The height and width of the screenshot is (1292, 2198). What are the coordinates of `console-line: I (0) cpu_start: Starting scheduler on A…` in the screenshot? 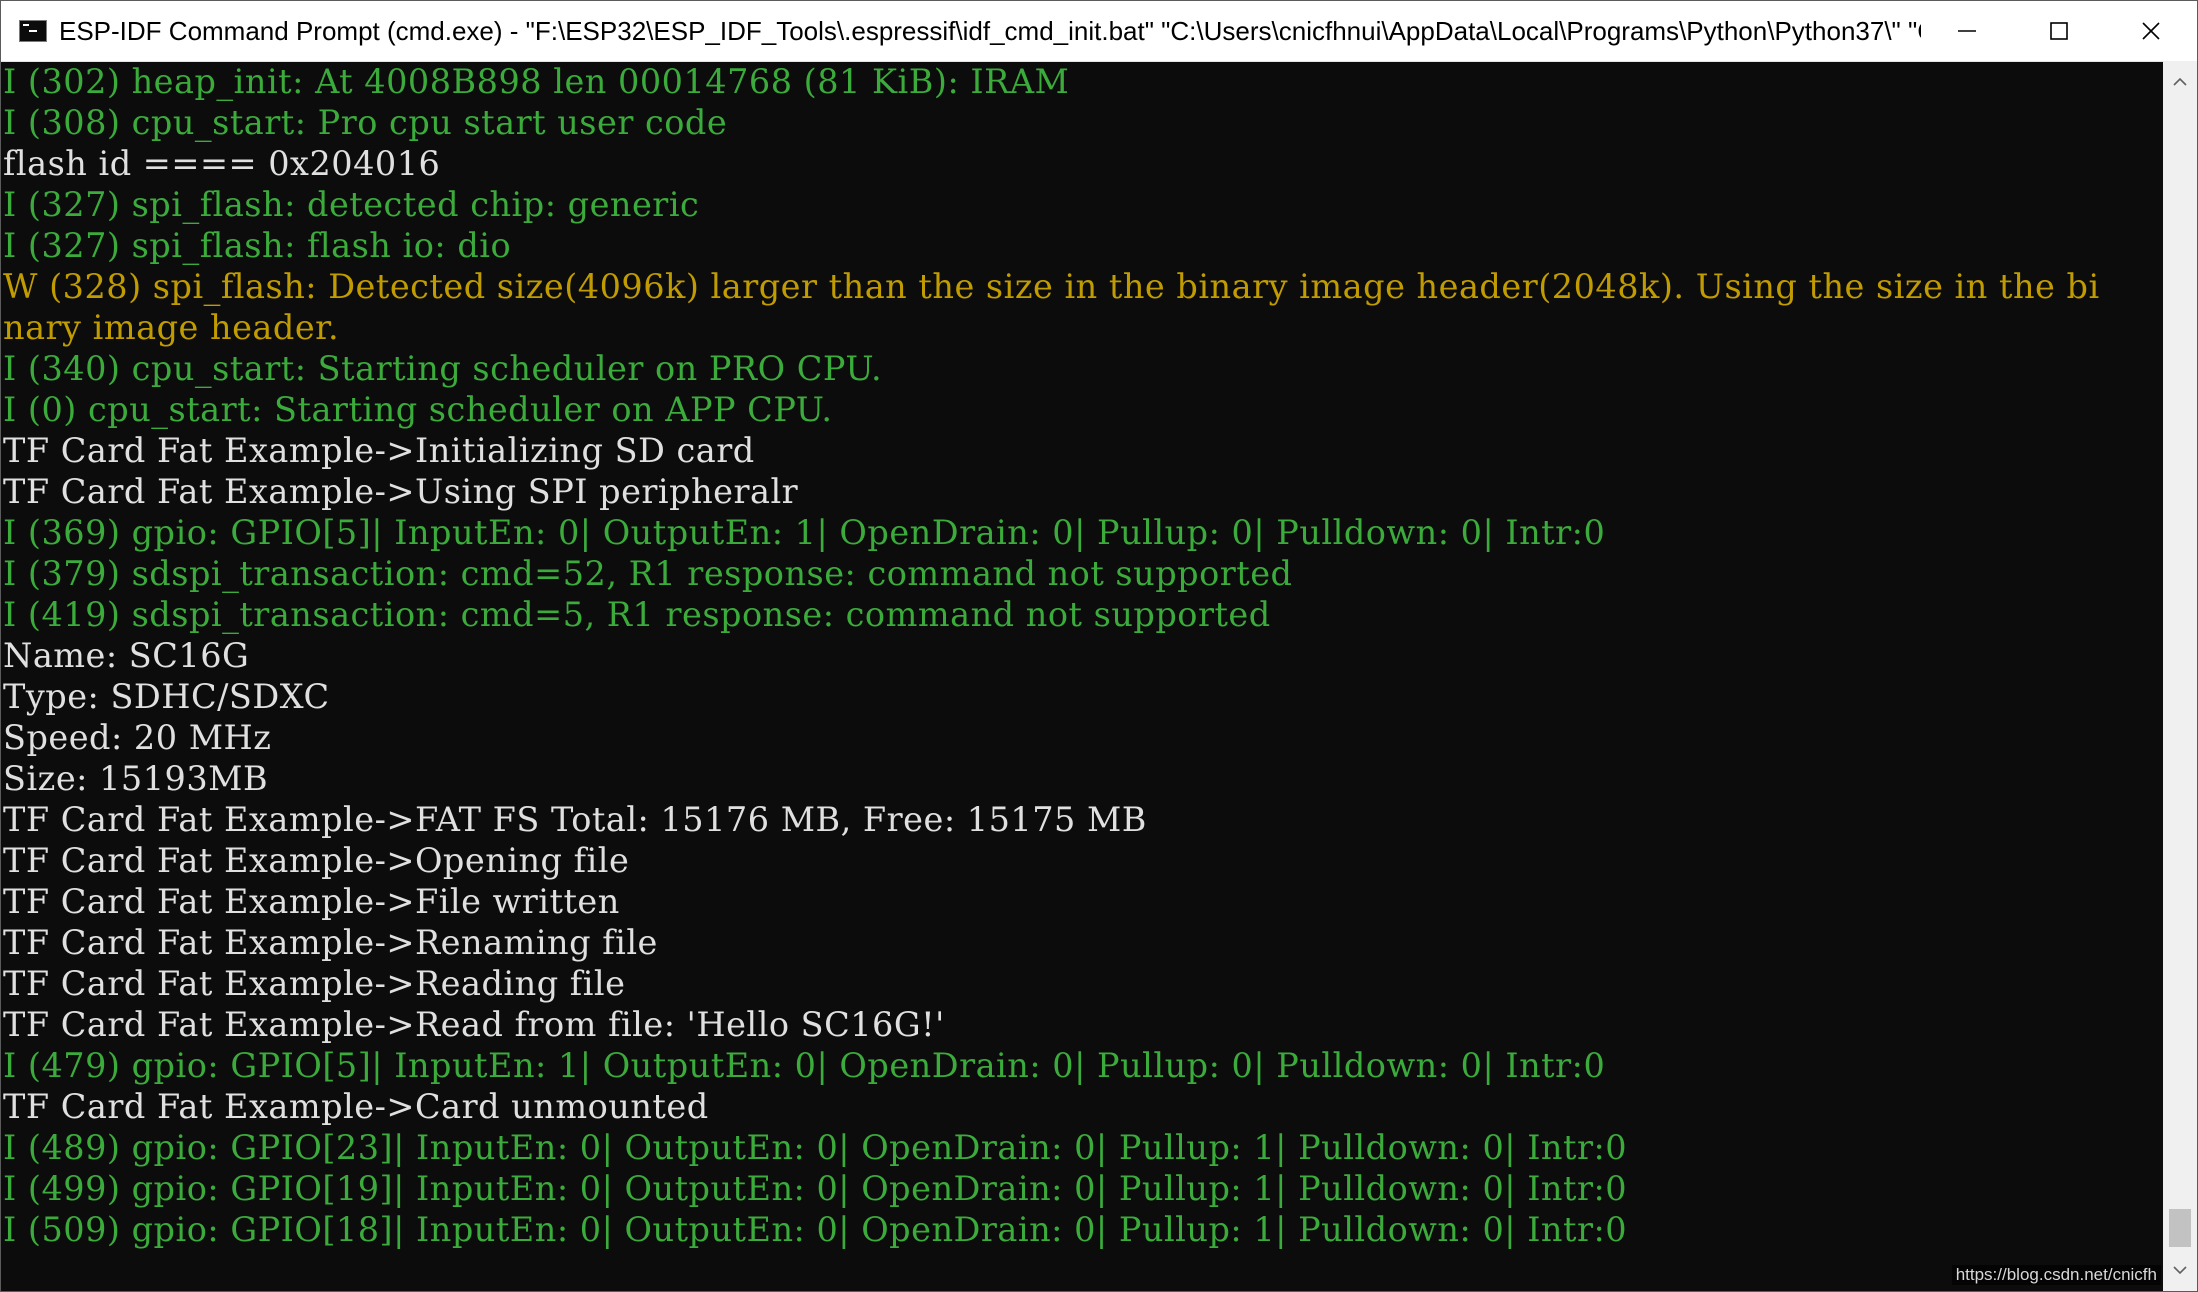 It's located at (418, 409).